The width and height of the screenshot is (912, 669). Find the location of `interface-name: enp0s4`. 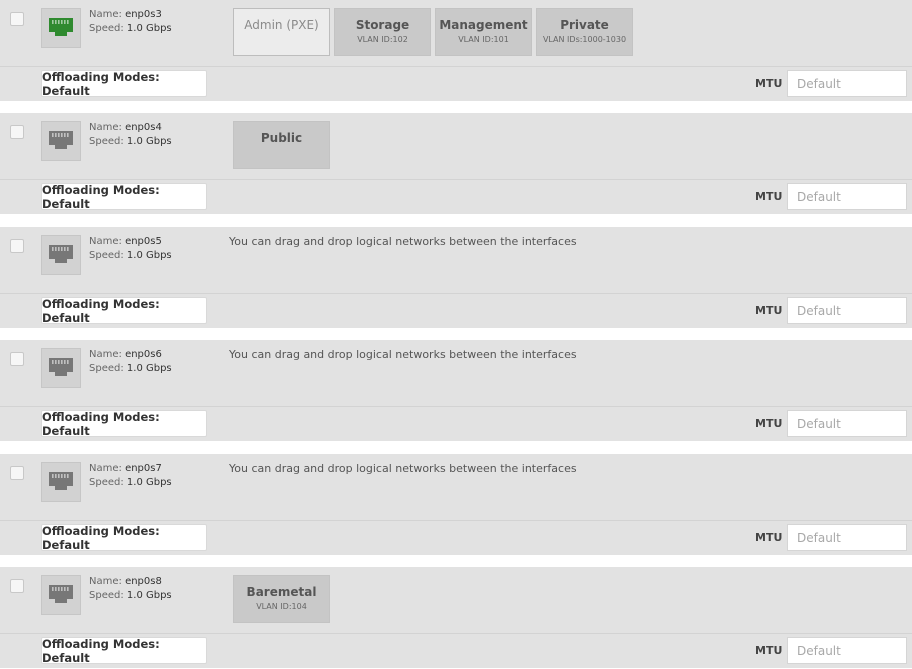

interface-name: enp0s4 is located at coordinates (143, 127).